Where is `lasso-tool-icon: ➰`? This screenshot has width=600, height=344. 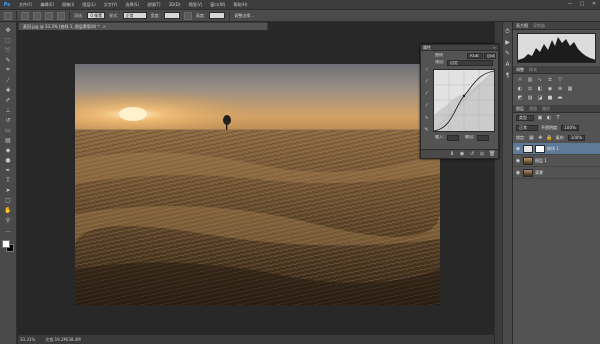
lasso-tool-icon: ➰ is located at coordinates (8, 50).